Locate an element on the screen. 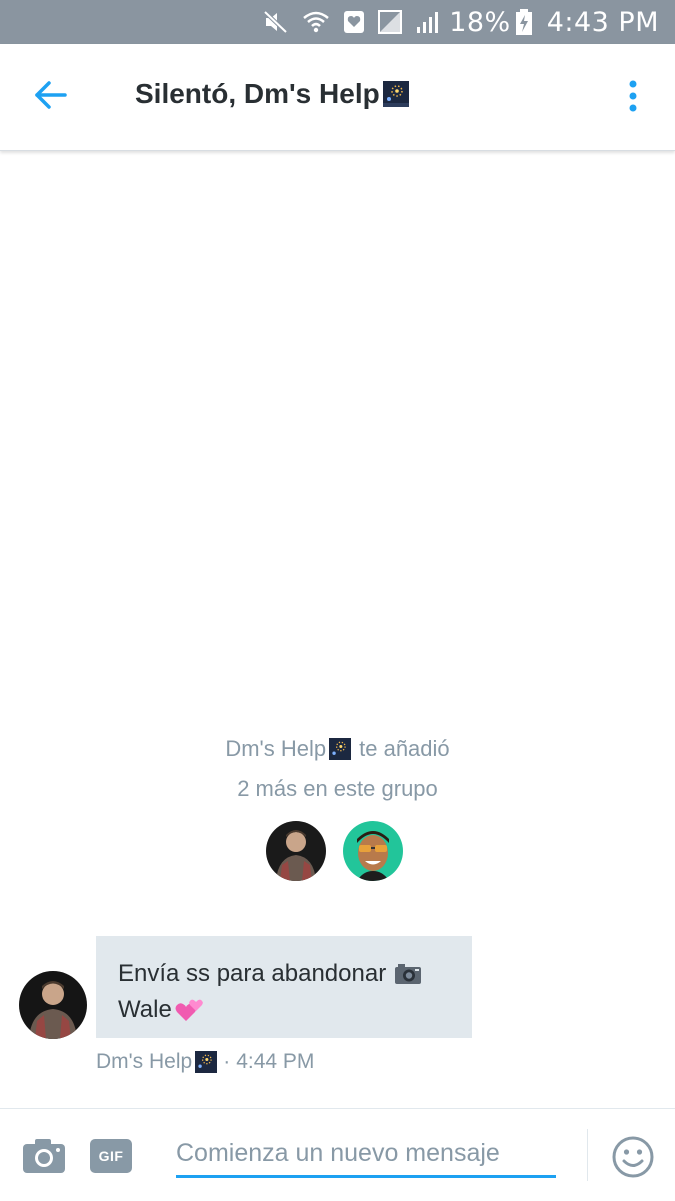 This screenshot has width=675, height=1201. message-bubble: Envía ss para abandonar Wale is located at coordinates (284, 987).